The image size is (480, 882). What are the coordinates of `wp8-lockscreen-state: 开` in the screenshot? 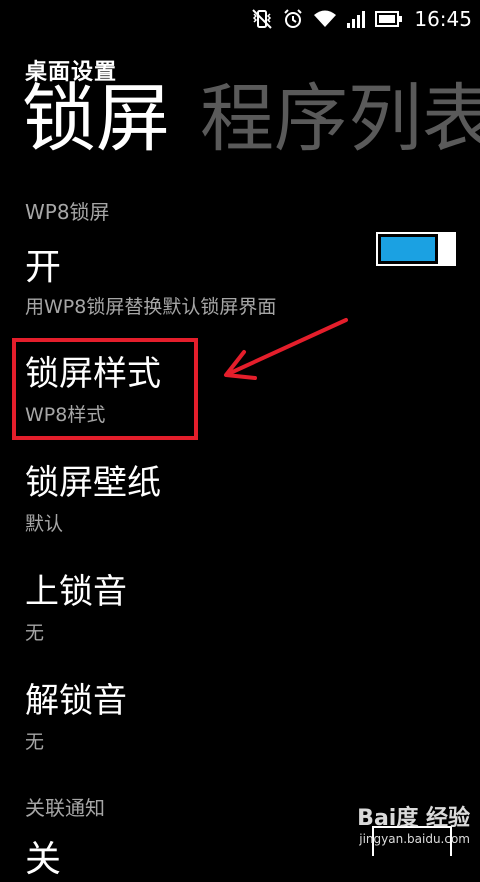 It's located at (43, 267).